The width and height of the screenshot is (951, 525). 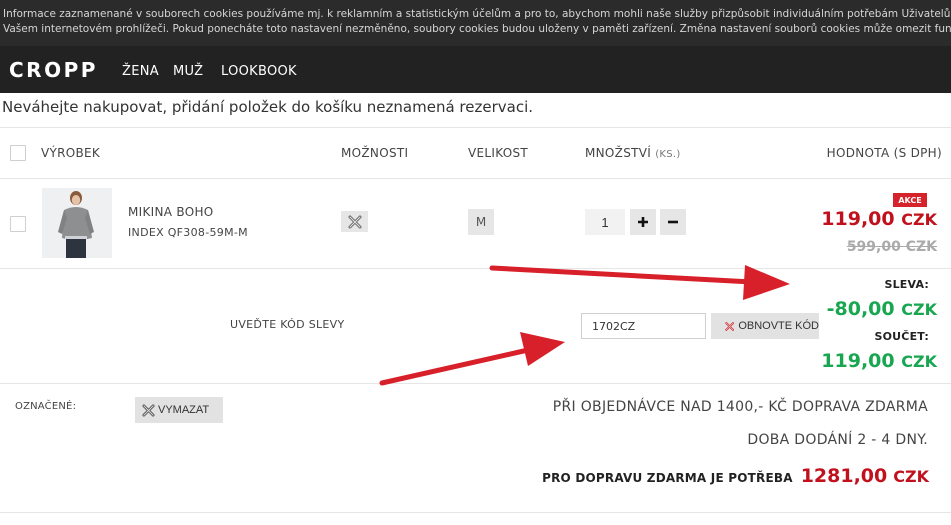 What do you see at coordinates (18, 153) in the screenshot?
I see `select-all-checkbox` at bounding box center [18, 153].